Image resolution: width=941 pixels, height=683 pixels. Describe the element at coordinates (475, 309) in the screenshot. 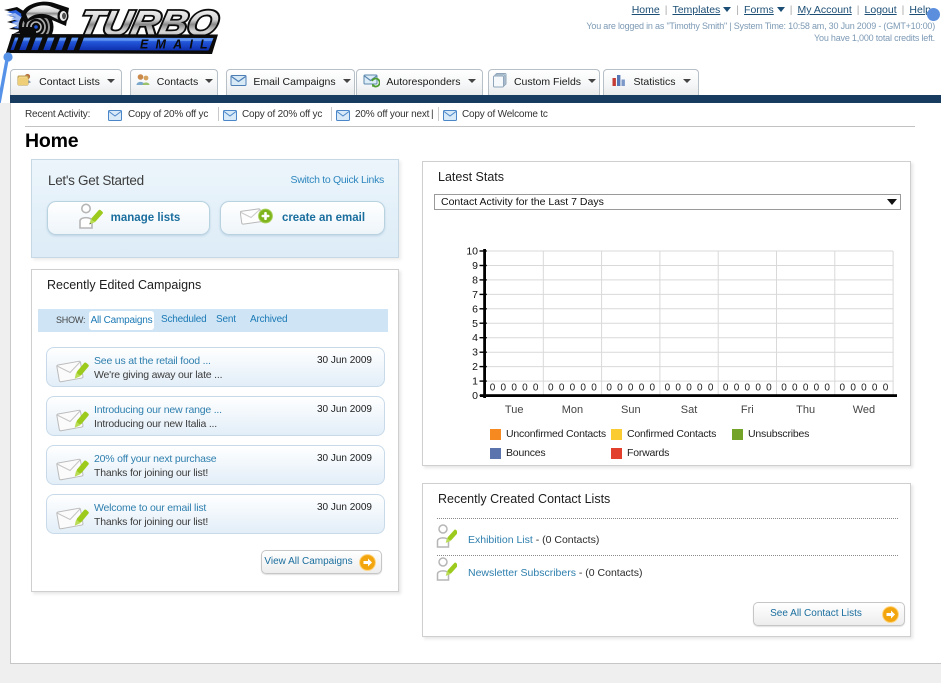

I see `svg-text: 6` at that location.